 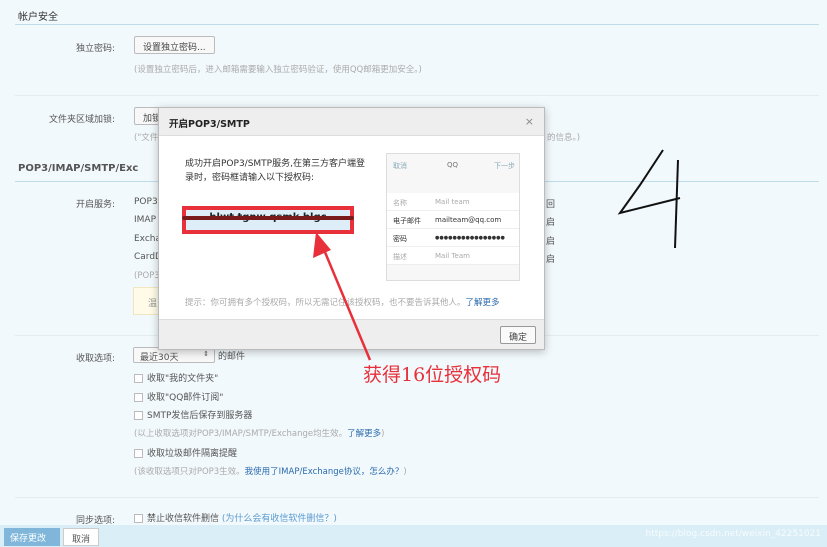 What do you see at coordinates (676, 204) in the screenshot?
I see `handwritten-four-stem` at bounding box center [676, 204].